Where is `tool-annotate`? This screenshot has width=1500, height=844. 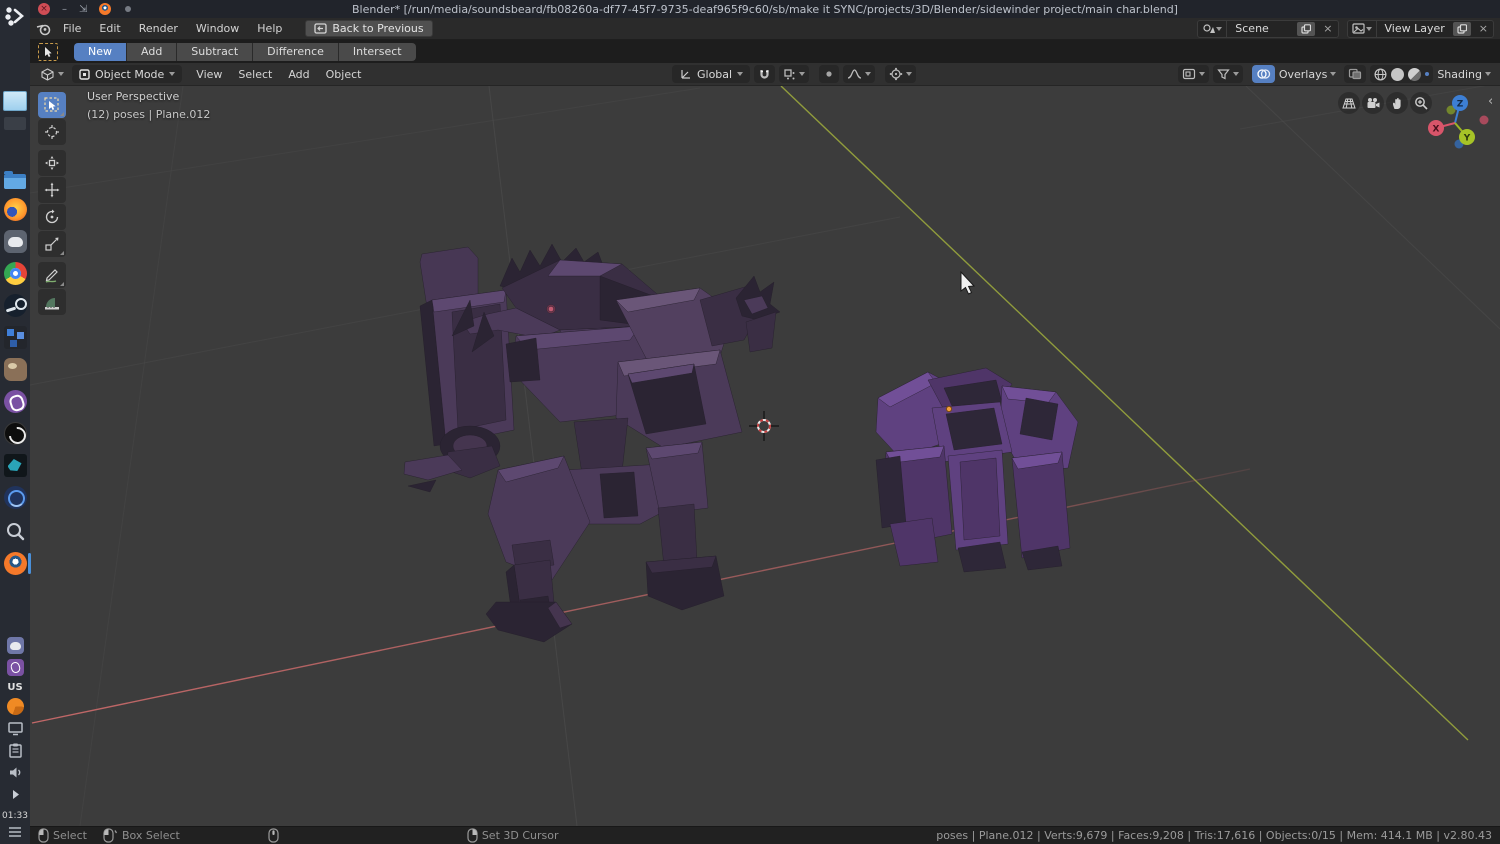
tool-annotate is located at coordinates (52, 275).